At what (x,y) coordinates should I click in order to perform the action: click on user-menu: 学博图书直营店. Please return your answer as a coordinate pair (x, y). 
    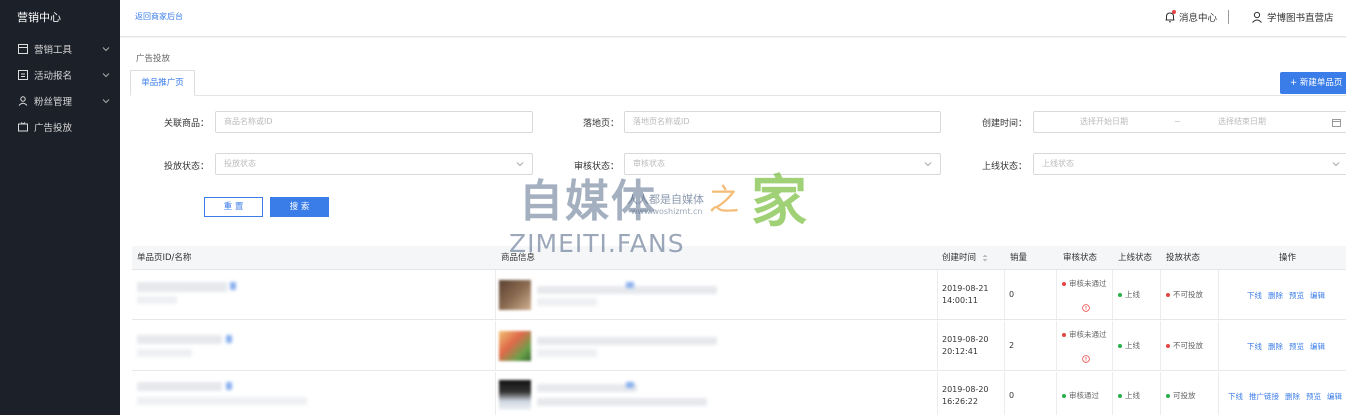
    Looking at the image, I should click on (1292, 17).